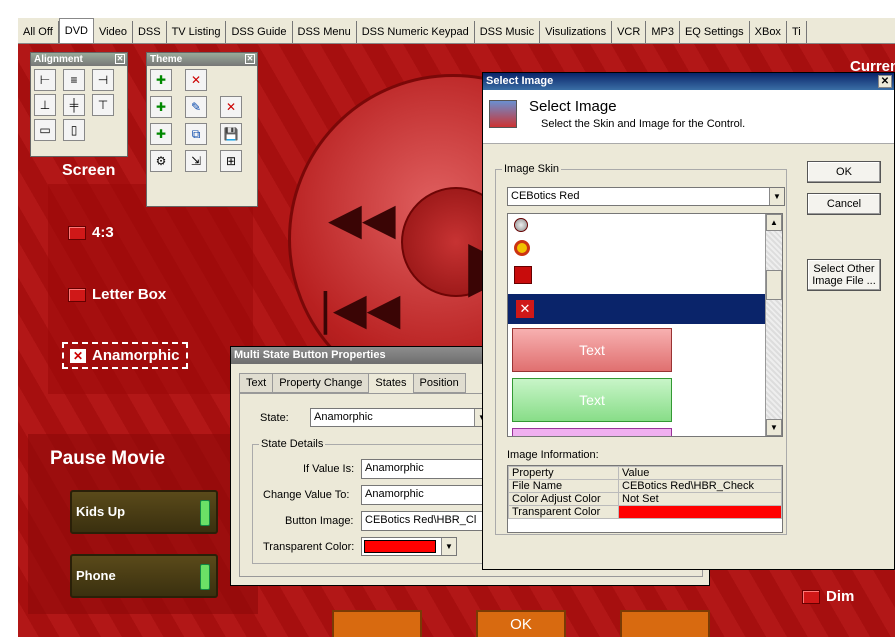  I want to click on column-header-property: Property, so click(563, 473).